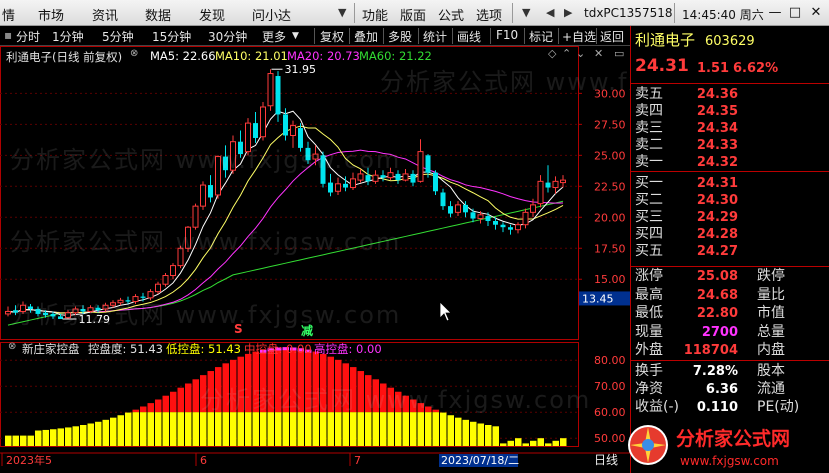 The width and height of the screenshot is (829, 473). What do you see at coordinates (610, 279) in the screenshot?
I see `price-tick-label: 15.00` at bounding box center [610, 279].